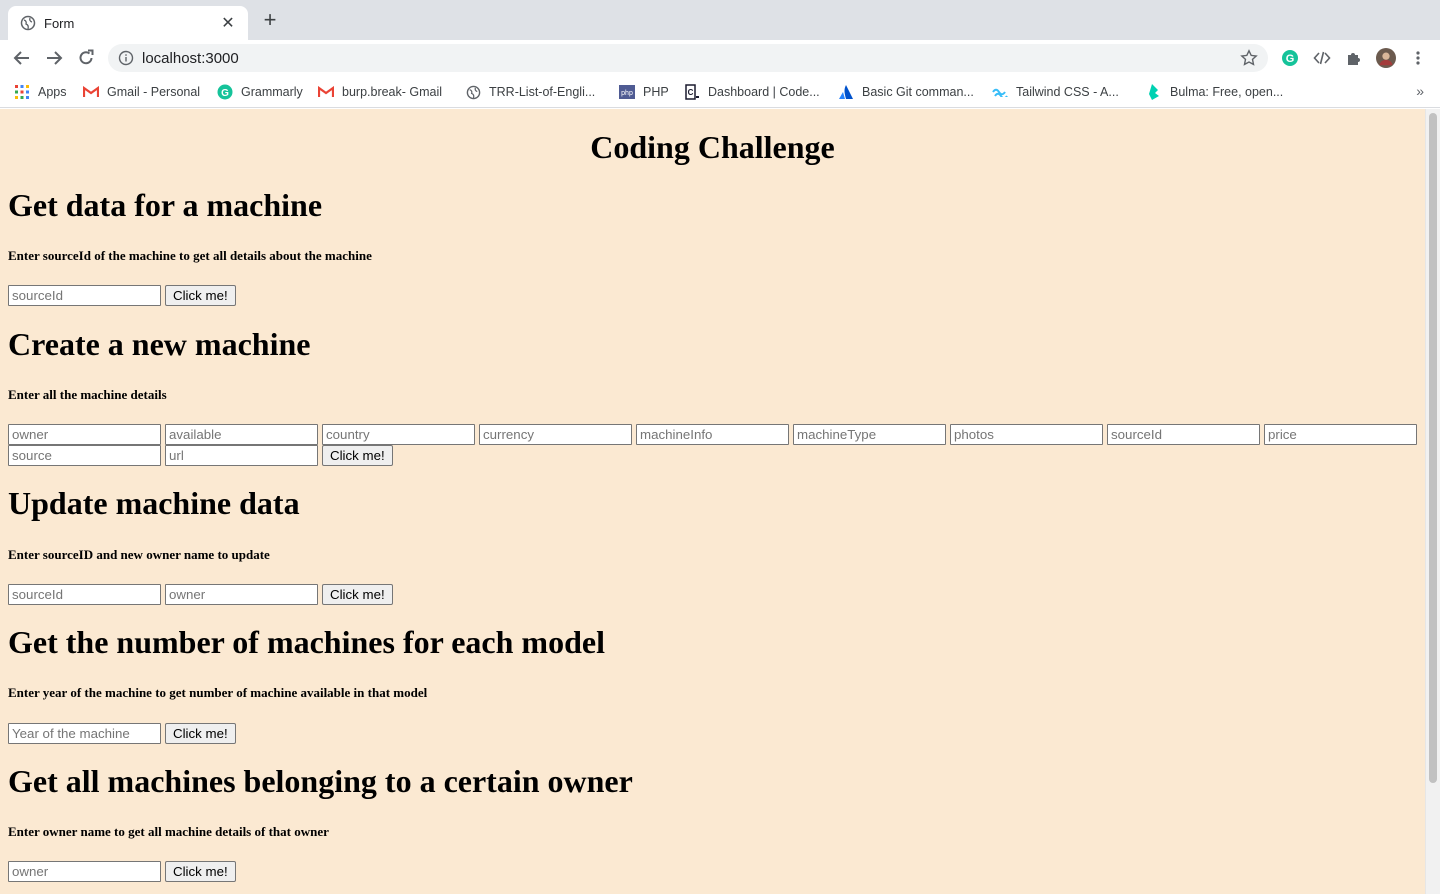 This screenshot has width=1440, height=894. I want to click on bookmark-star-icon, so click(1249, 58).